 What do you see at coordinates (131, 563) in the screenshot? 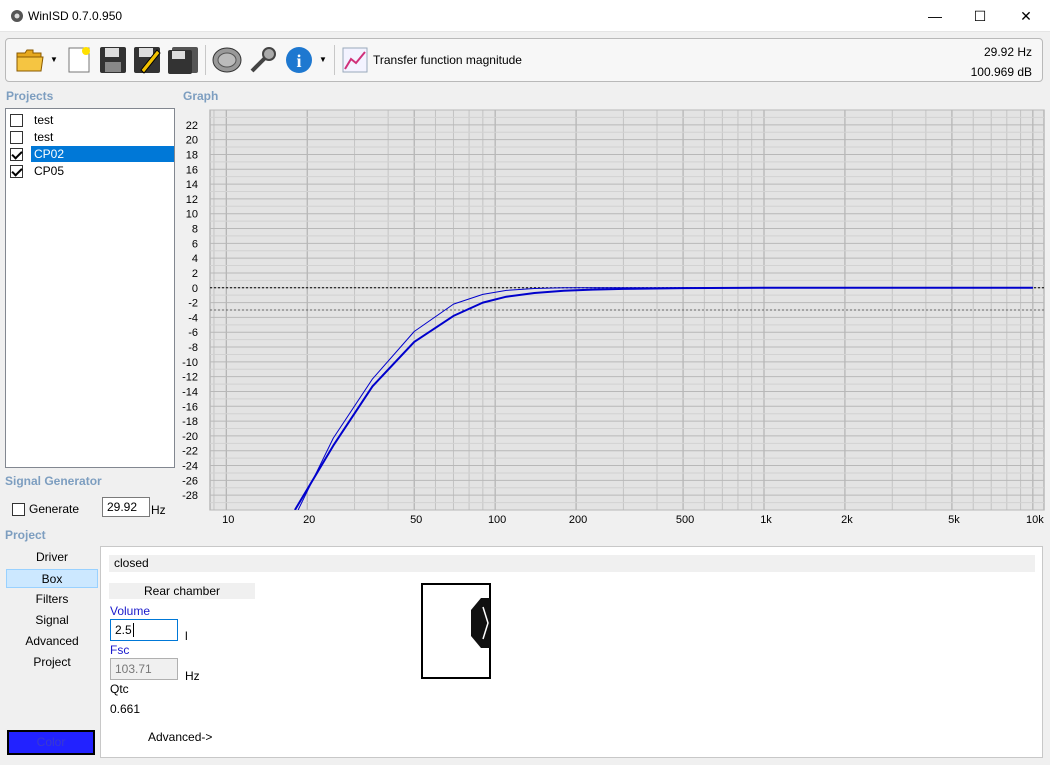
I see `box-type-value: closed` at bounding box center [131, 563].